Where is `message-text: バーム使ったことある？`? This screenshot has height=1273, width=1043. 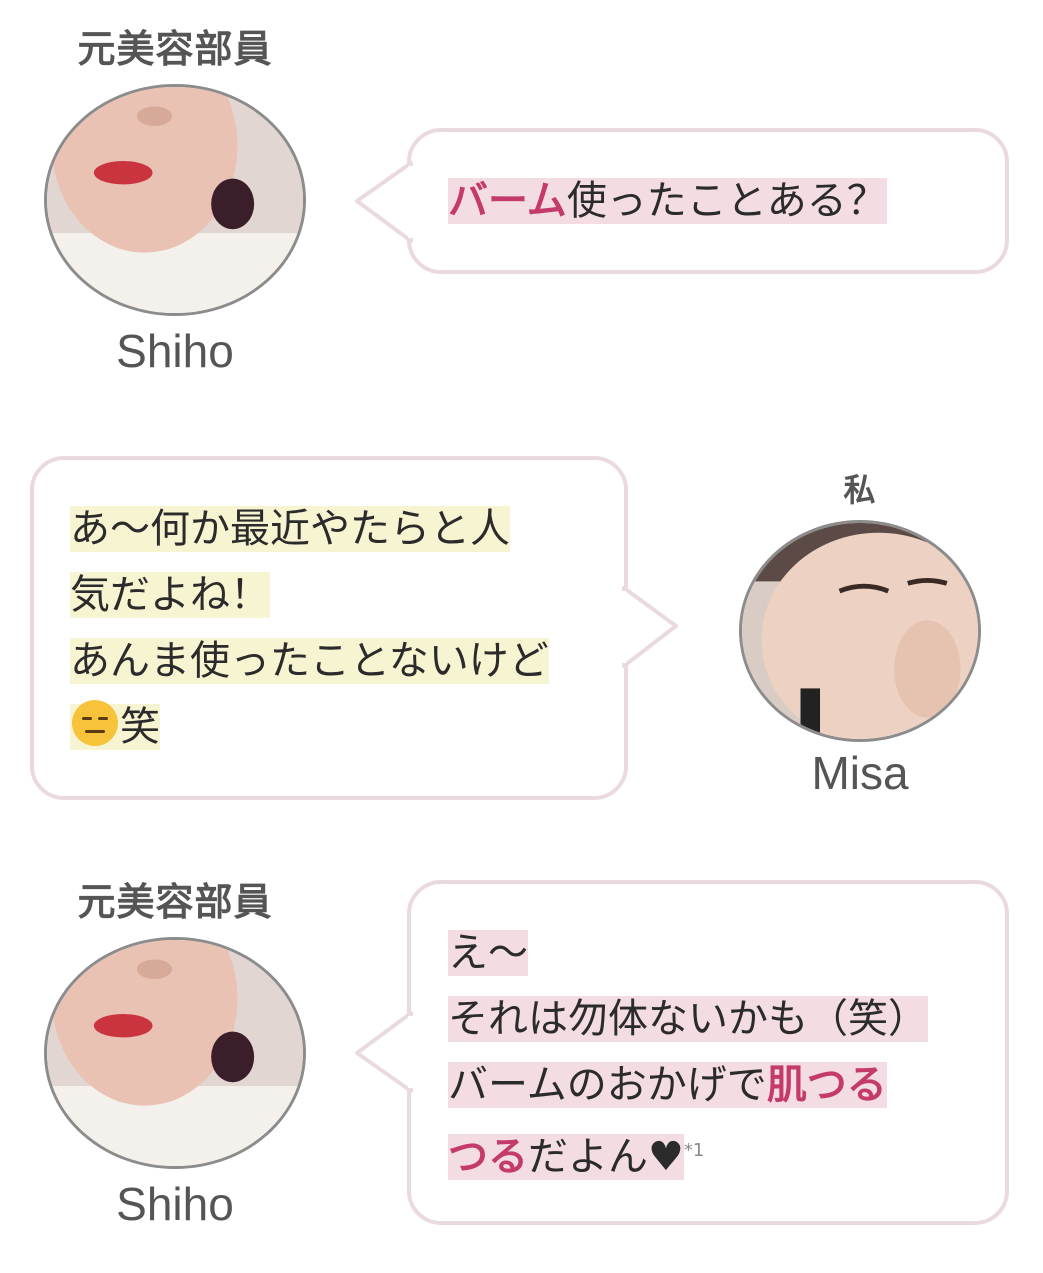
message-text: バーム使ったことある？ is located at coordinates (718, 201).